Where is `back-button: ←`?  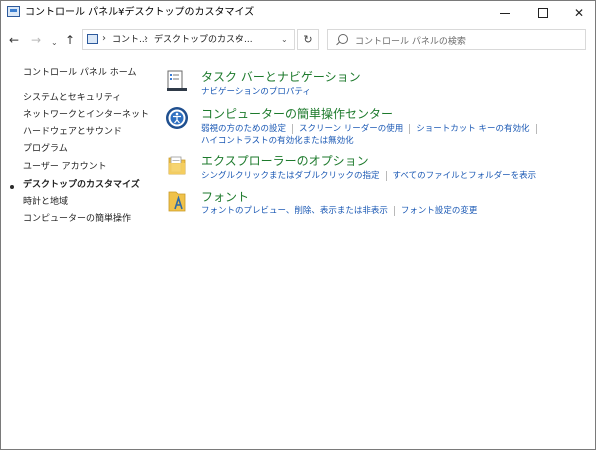 back-button: ← is located at coordinates (14, 40).